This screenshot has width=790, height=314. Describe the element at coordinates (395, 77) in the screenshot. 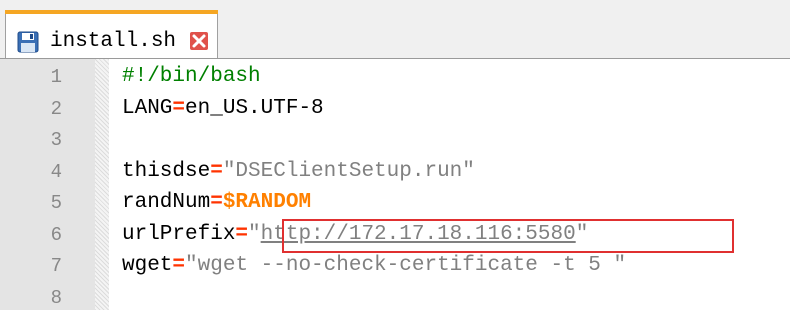

I see `code-line: 1 #!/bin/bash` at that location.